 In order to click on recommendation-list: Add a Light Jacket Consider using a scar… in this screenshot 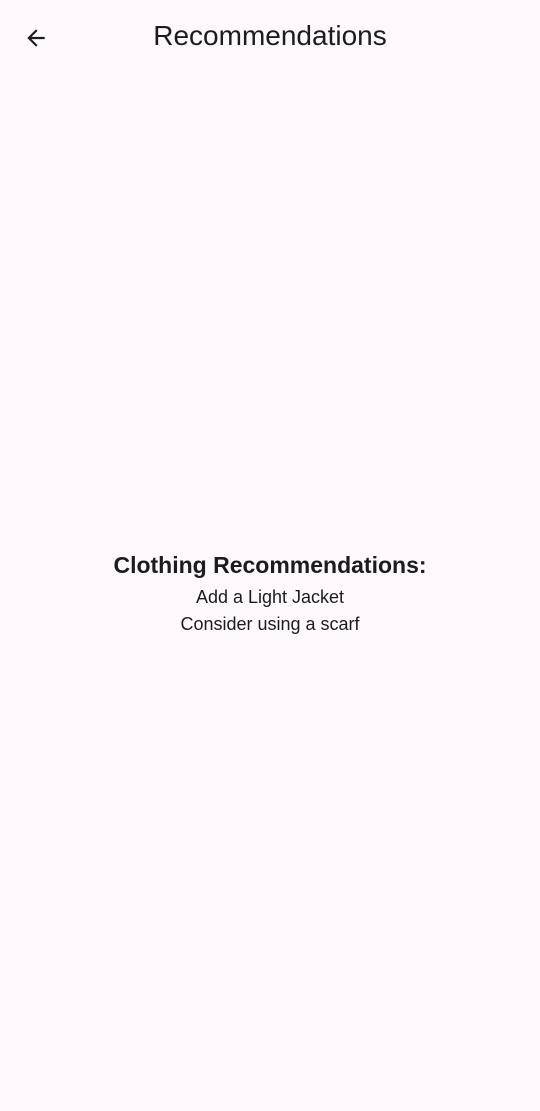, I will do `click(270, 611)`.